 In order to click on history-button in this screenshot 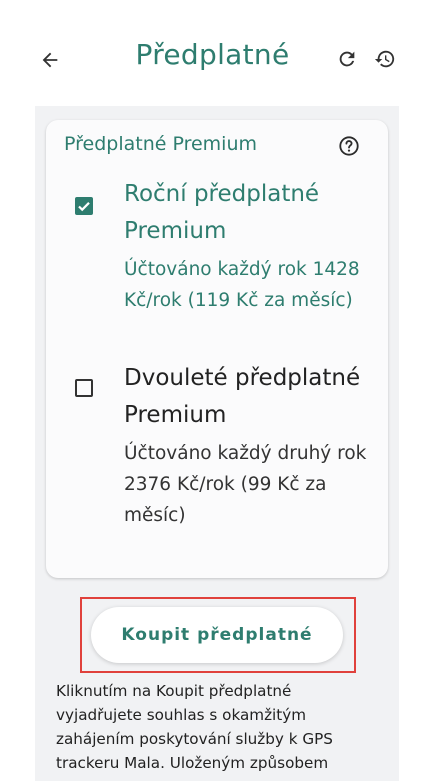, I will do `click(385, 59)`.